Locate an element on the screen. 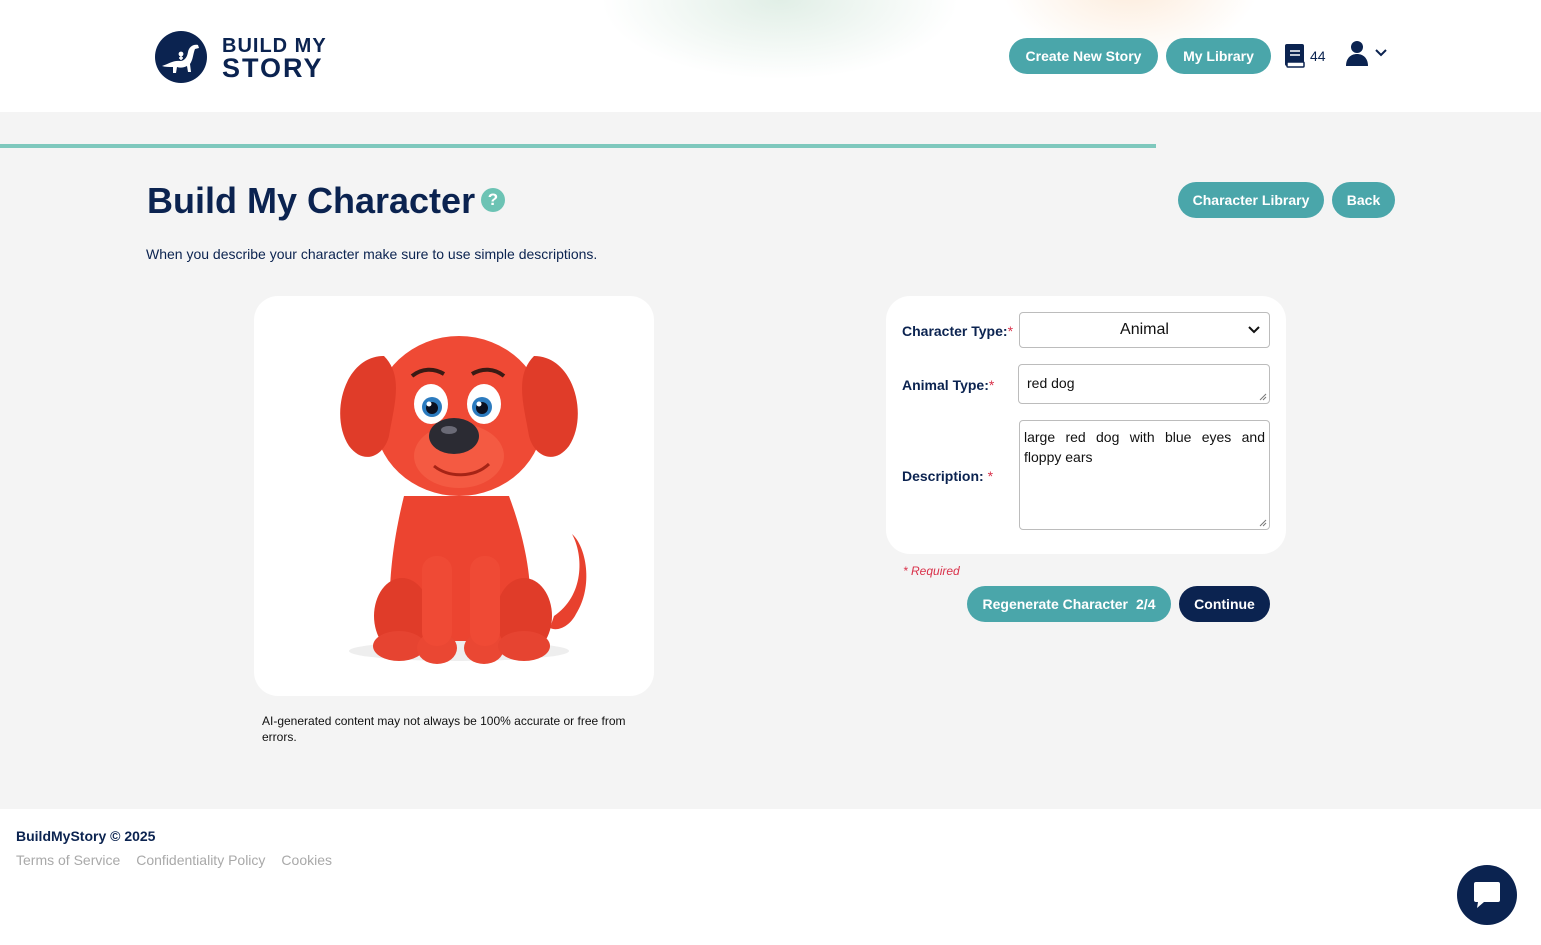  confidentiality-link: Confidentiality Policy is located at coordinates (200, 860).